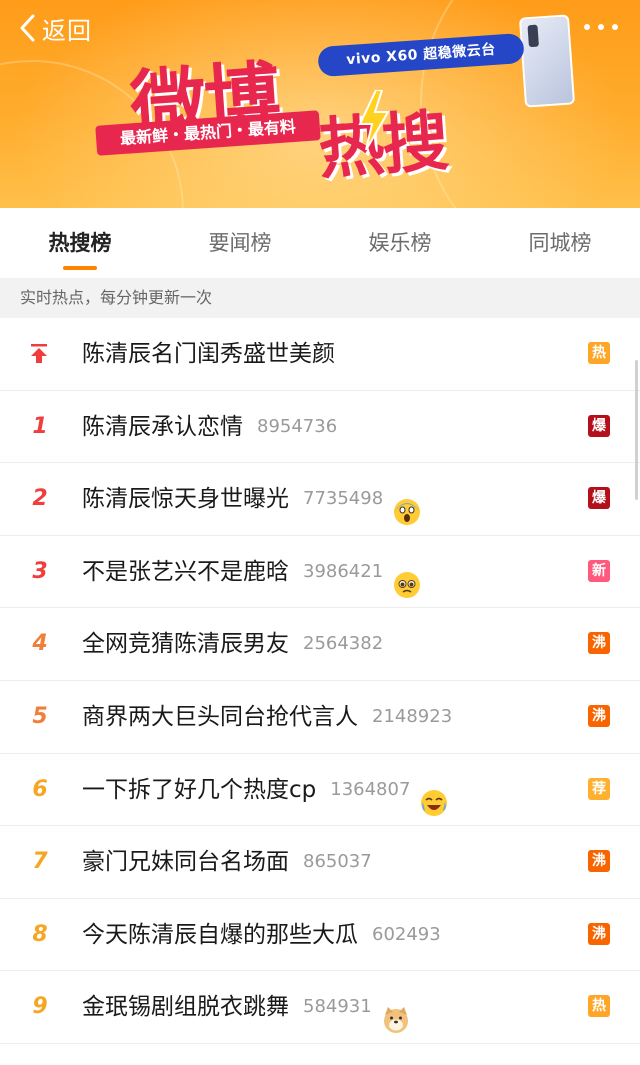 The image size is (640, 1065). I want to click on hot-search-row: 4 全网竞猜陈清辰男友 2564382 沸, so click(320, 644).